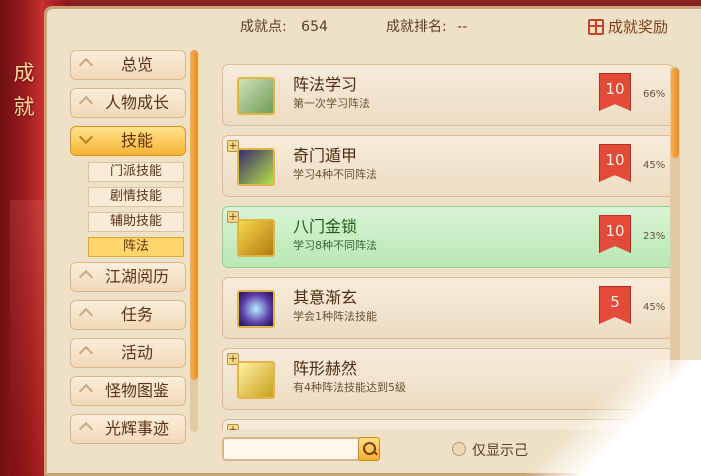 The image size is (701, 476). What do you see at coordinates (136, 314) in the screenshot?
I see `menu-item-label: 任务` at bounding box center [136, 314].